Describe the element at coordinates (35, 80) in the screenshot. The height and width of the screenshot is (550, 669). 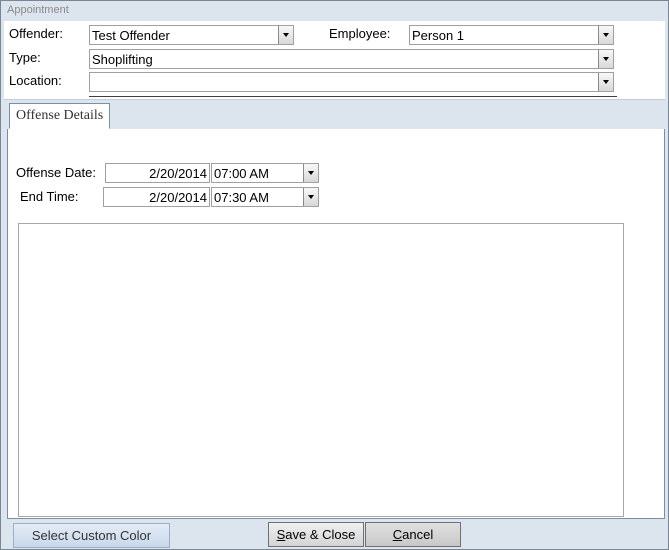
I see `location-label: Location:` at that location.